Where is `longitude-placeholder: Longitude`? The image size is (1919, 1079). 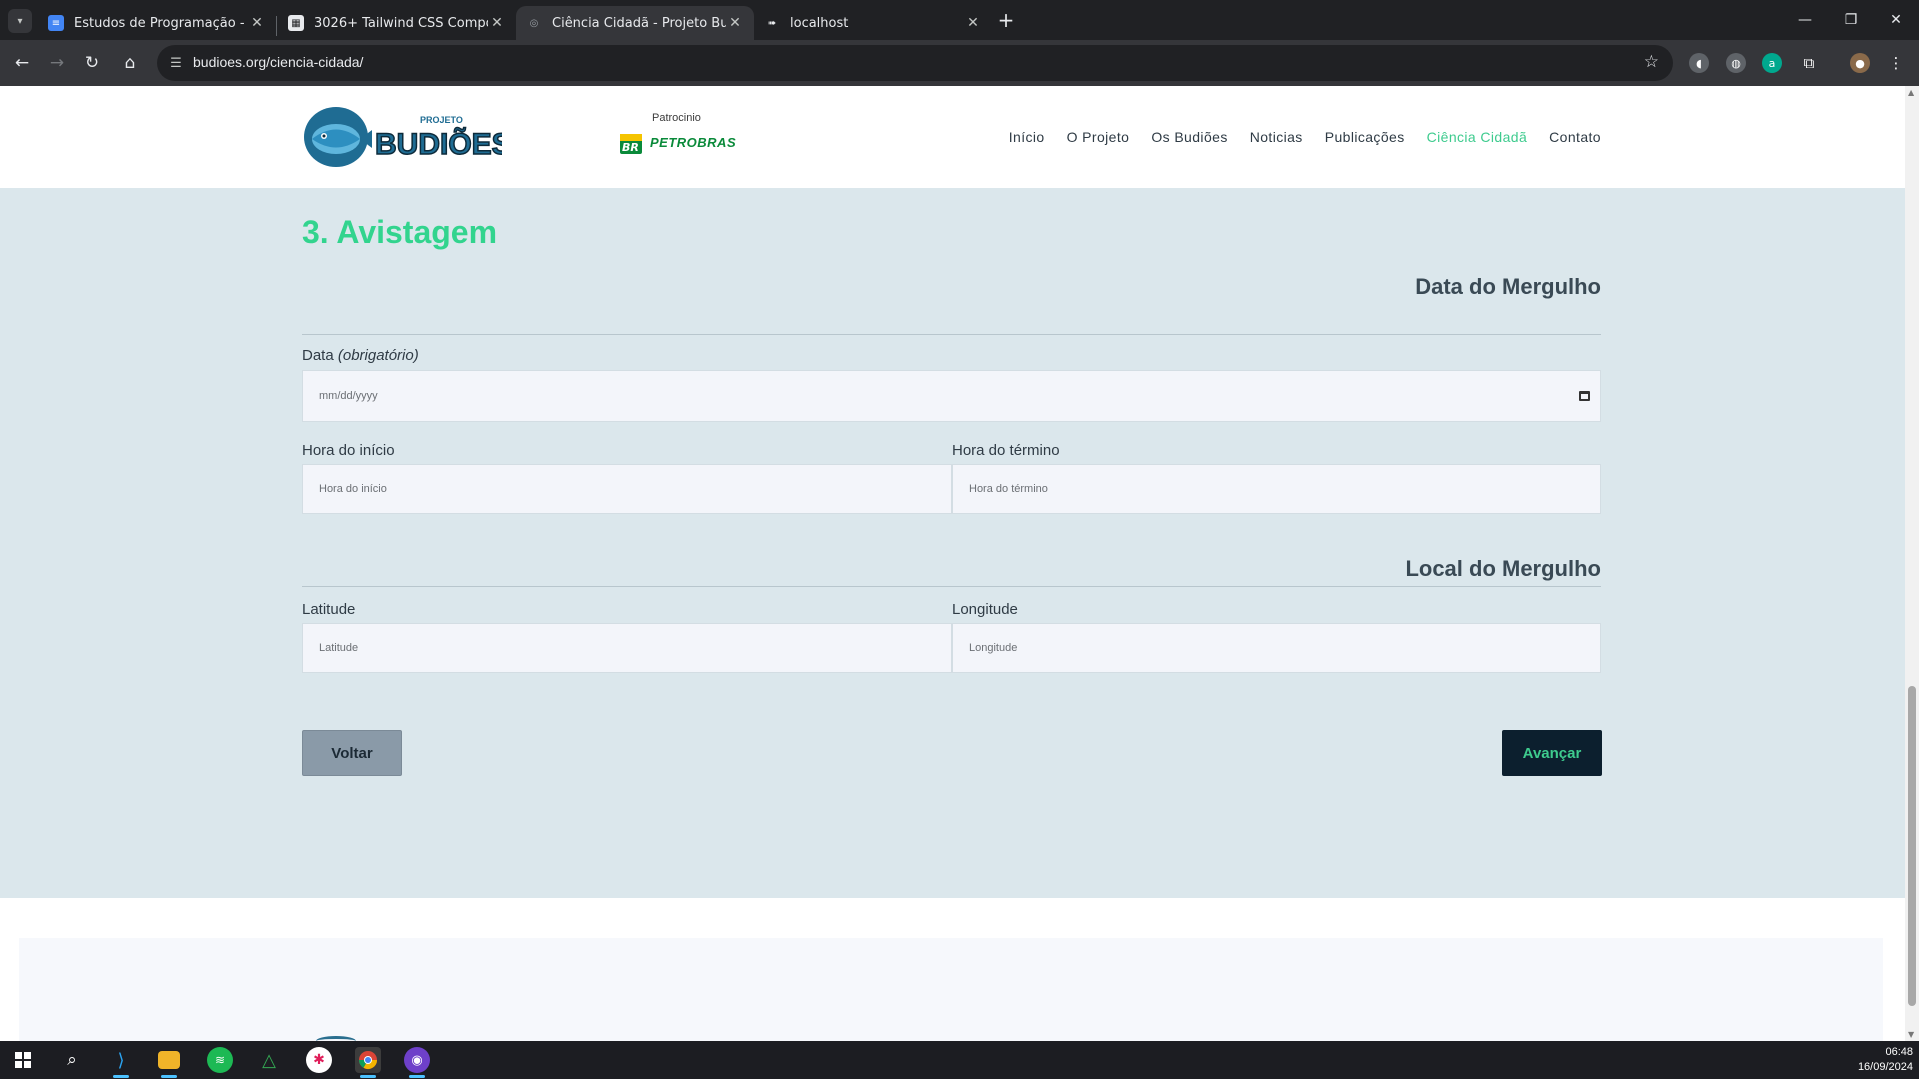 longitude-placeholder: Longitude is located at coordinates (993, 648).